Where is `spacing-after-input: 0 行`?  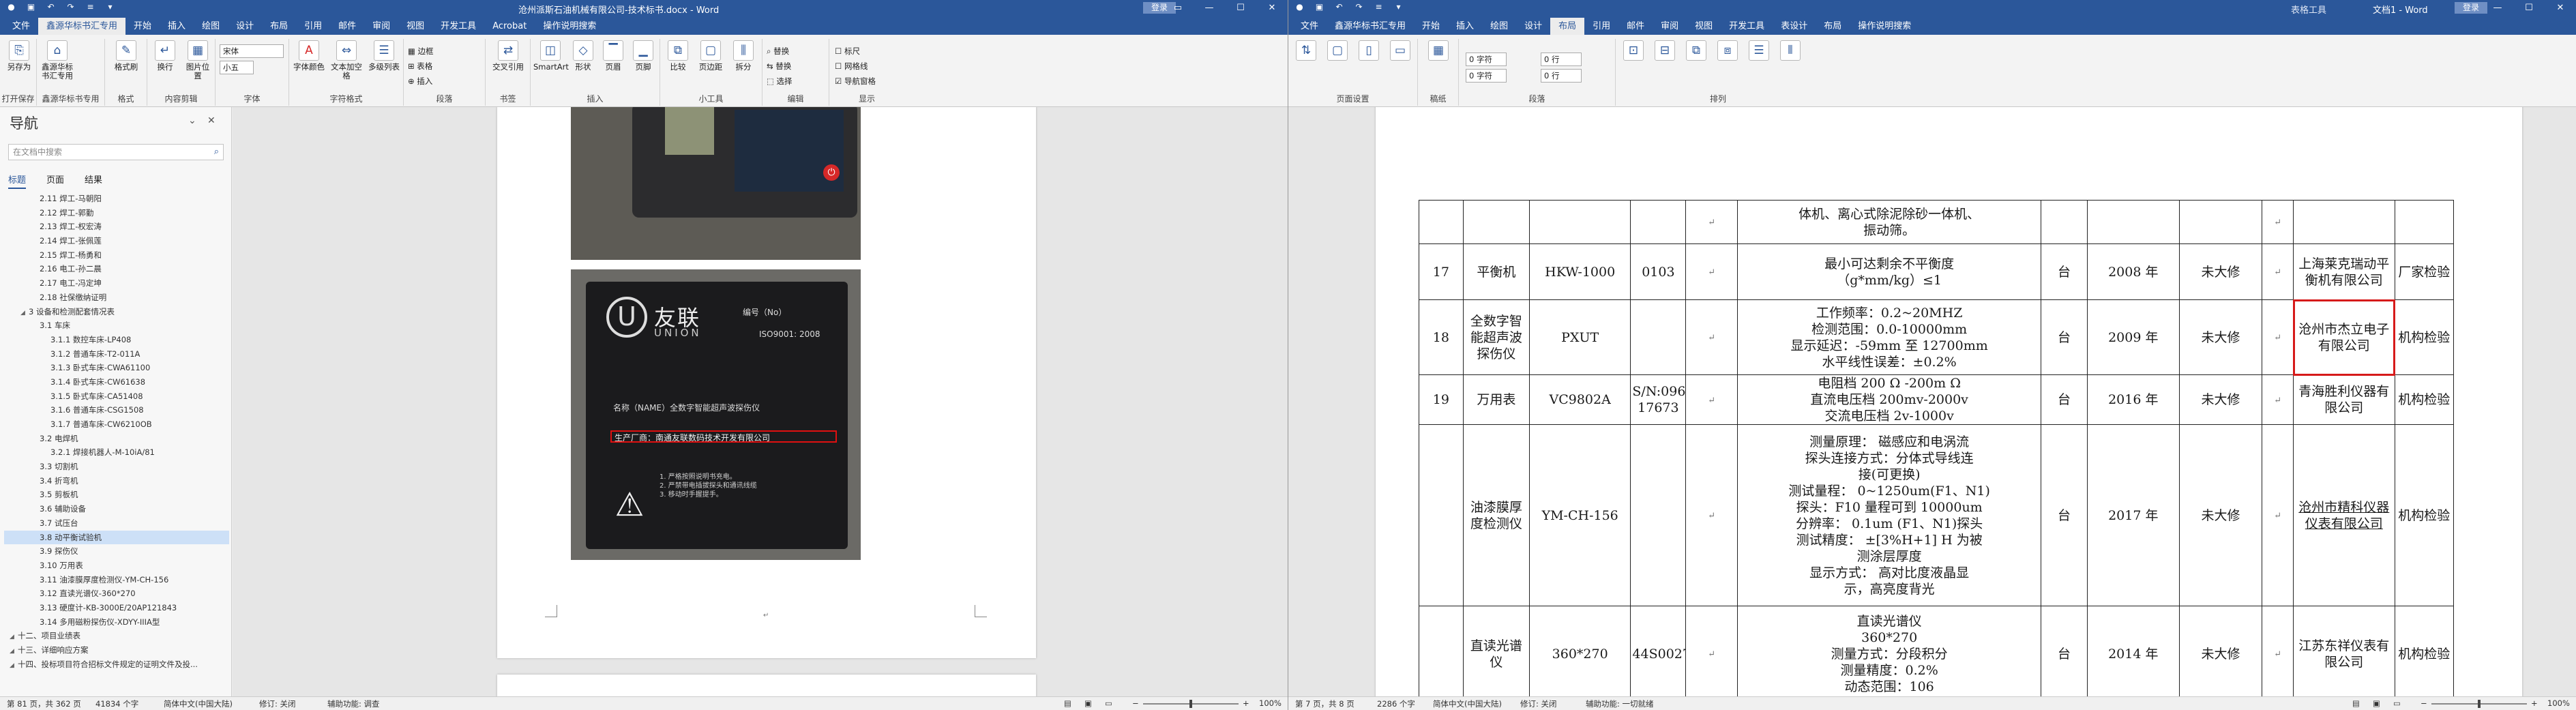
spacing-after-input: 0 行 is located at coordinates (1561, 76).